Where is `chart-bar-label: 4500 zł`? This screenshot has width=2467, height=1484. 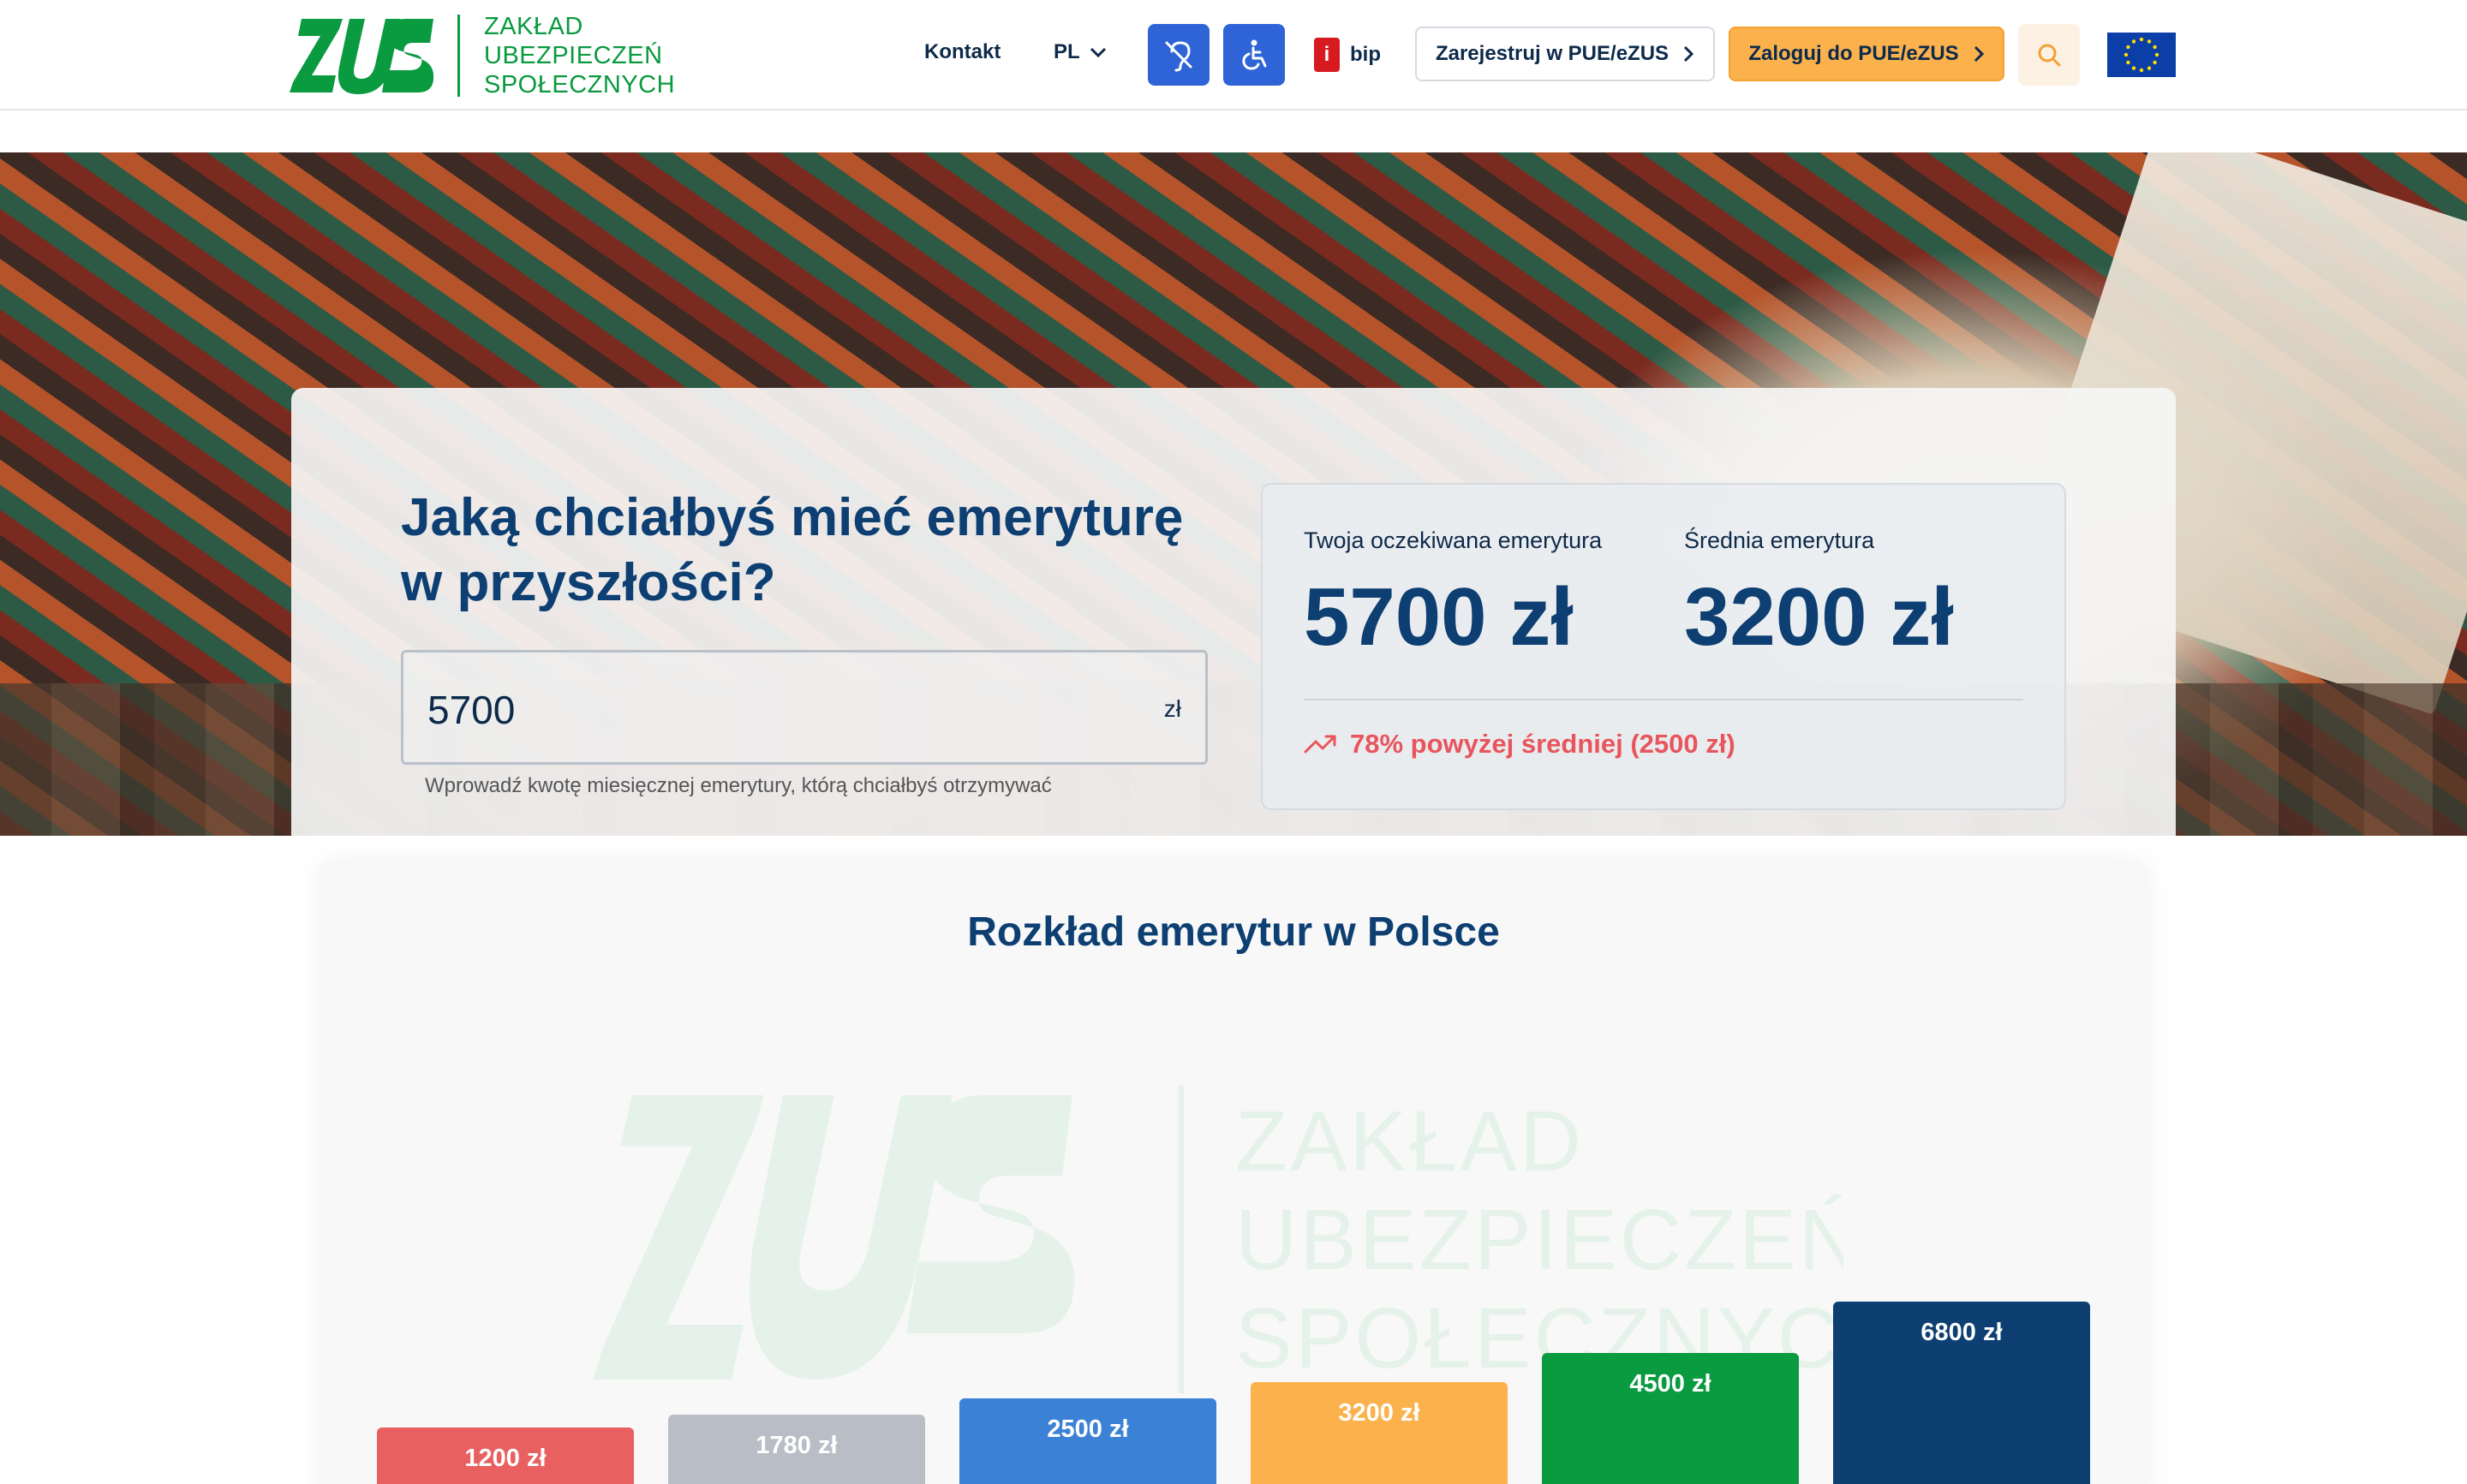 chart-bar-label: 4500 zł is located at coordinates (1670, 1384).